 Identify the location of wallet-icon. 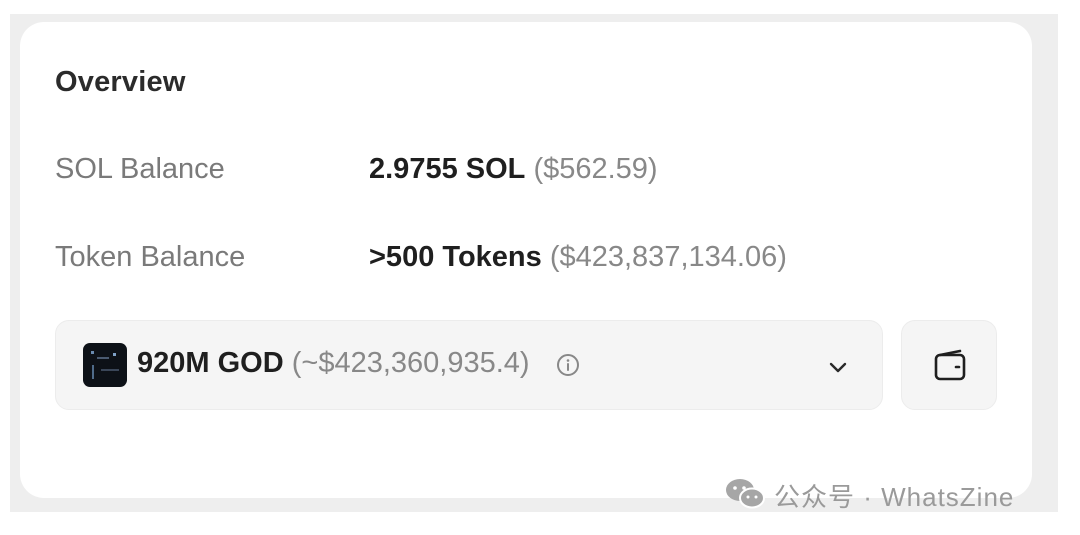
(950, 365).